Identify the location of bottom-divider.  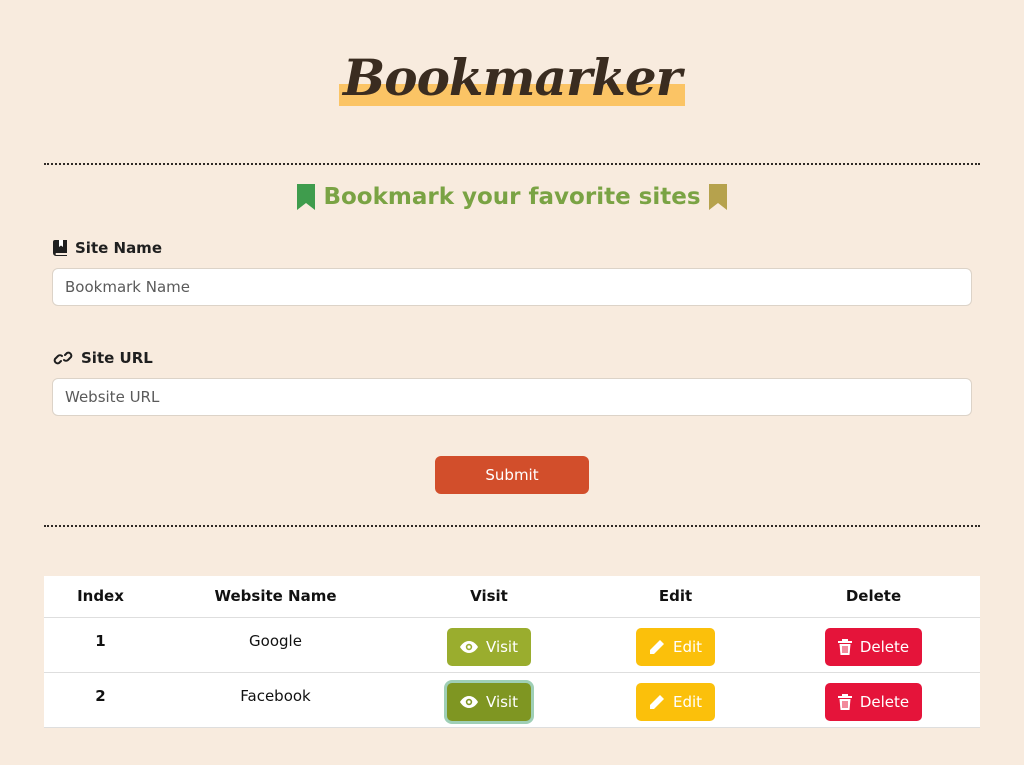
(512, 526).